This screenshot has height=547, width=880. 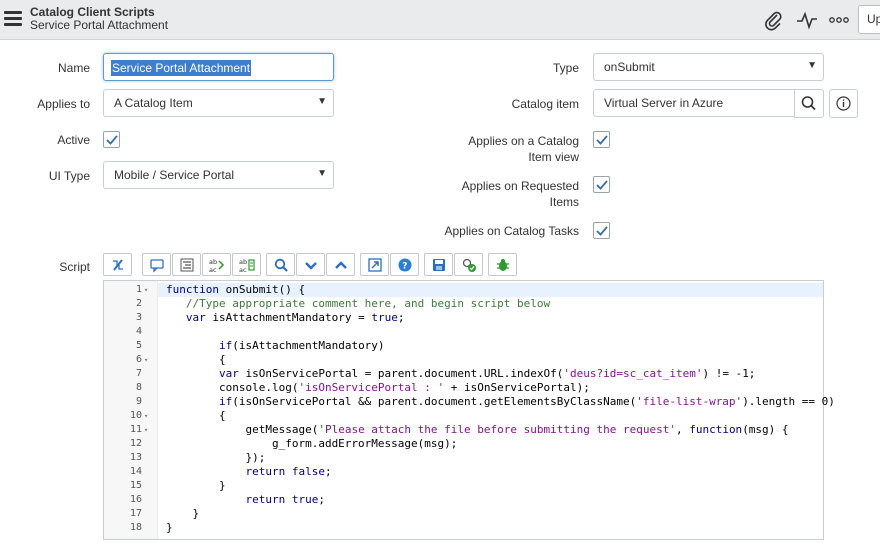 I want to click on debug-button, so click(x=502, y=264).